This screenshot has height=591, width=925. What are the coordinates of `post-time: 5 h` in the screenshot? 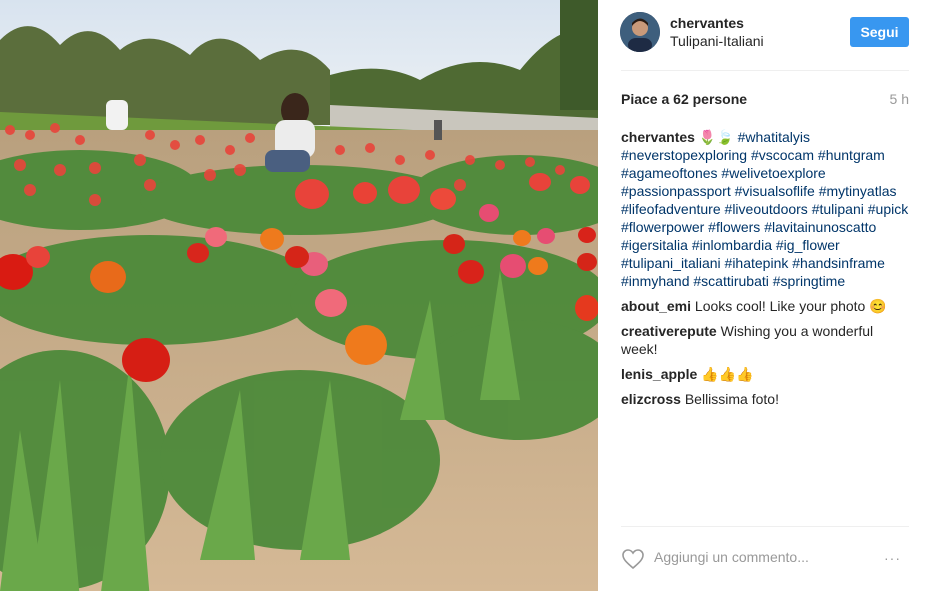 It's located at (899, 99).